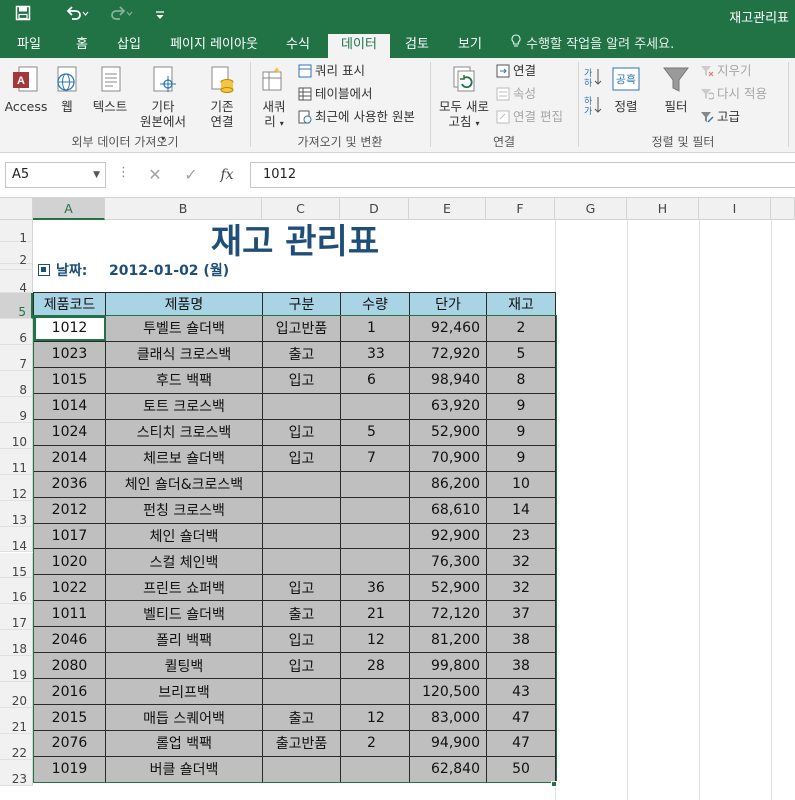 This screenshot has height=800, width=795. What do you see at coordinates (16, 232) in the screenshot?
I see `row-header-1: 1` at bounding box center [16, 232].